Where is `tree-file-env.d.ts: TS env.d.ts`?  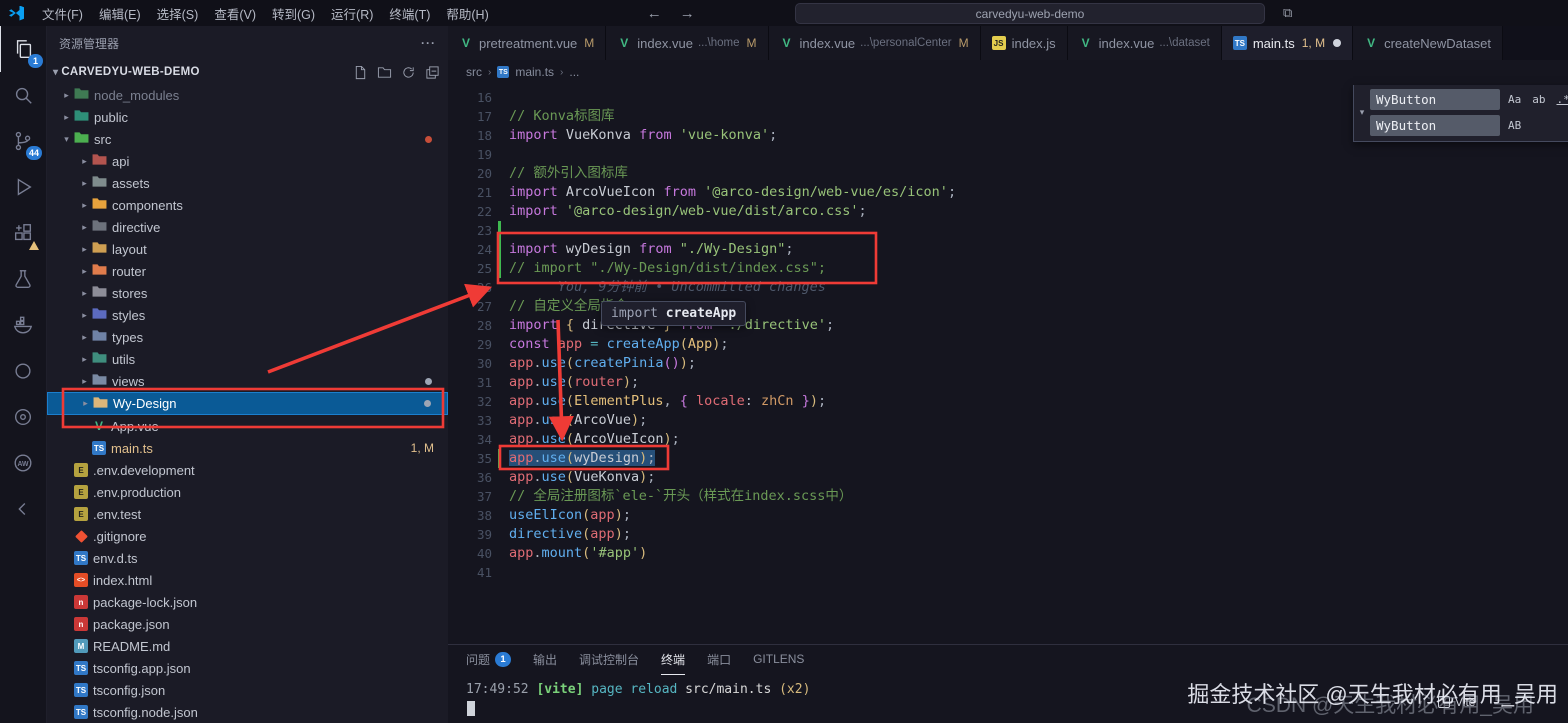 tree-file-env.d.ts: TS env.d.ts is located at coordinates (247, 558).